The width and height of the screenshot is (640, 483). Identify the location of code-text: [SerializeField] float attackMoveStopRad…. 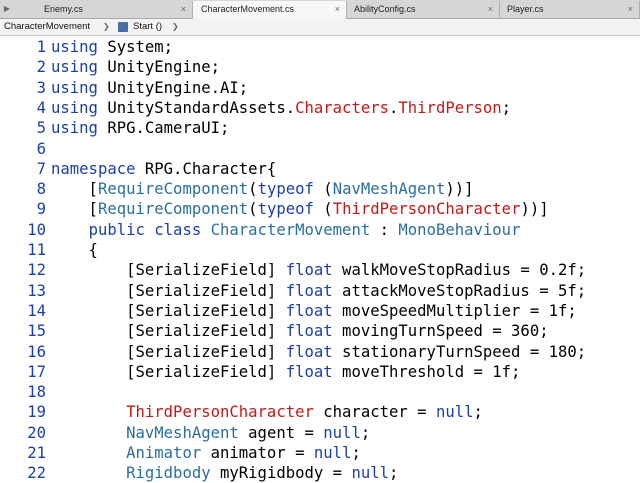
(318, 291).